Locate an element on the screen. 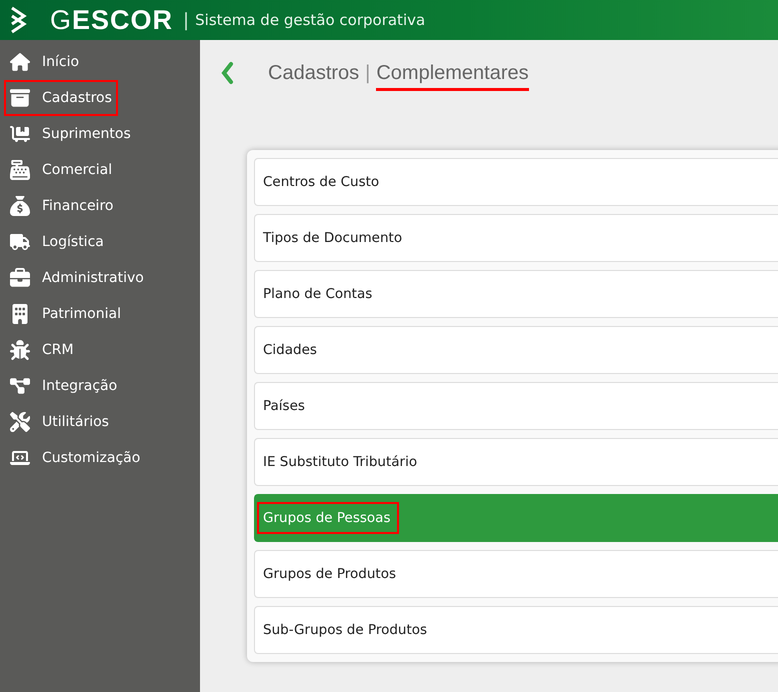 This screenshot has width=778, height=692. cash-register-icon is located at coordinates (20, 170).